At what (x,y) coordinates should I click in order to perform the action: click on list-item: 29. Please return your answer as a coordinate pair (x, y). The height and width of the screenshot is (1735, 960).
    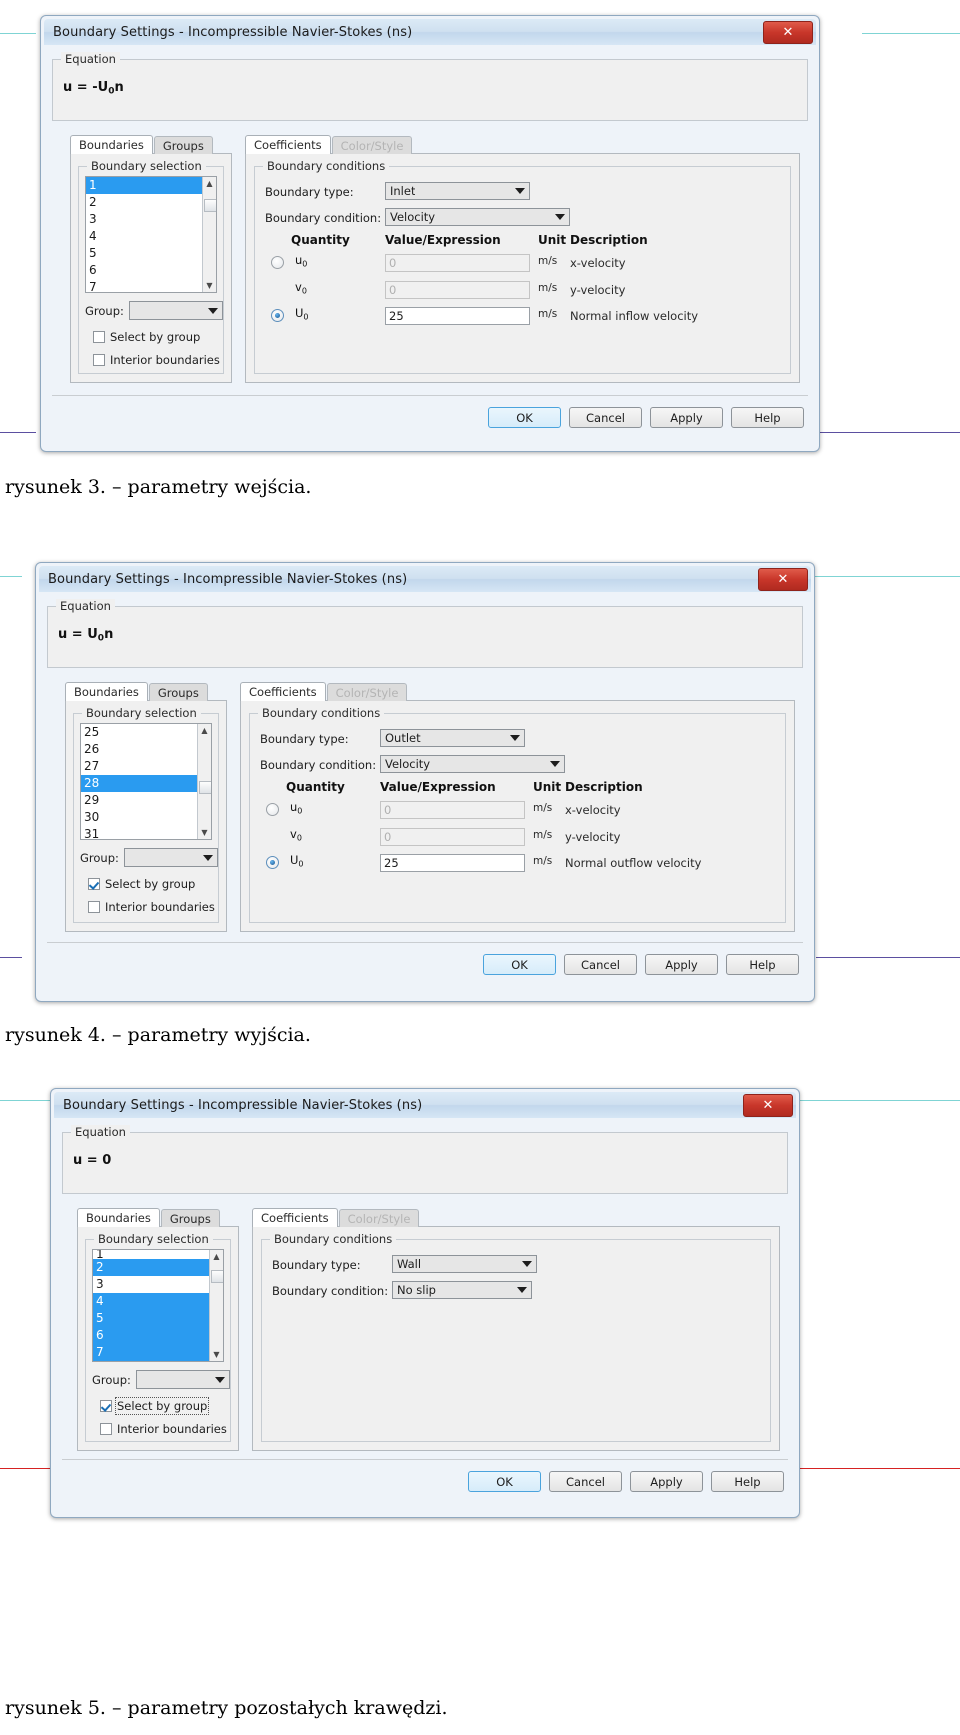
    Looking at the image, I should click on (139, 800).